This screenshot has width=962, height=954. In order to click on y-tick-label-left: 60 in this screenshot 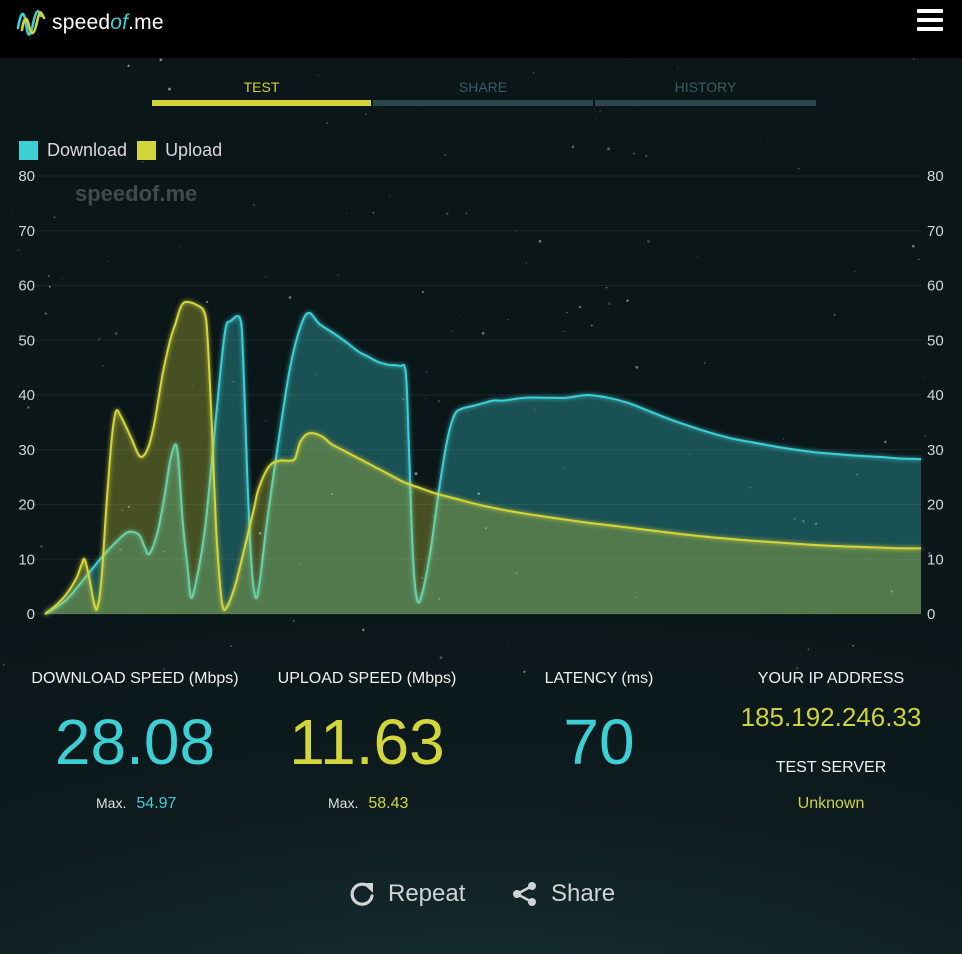, I will do `click(26, 286)`.